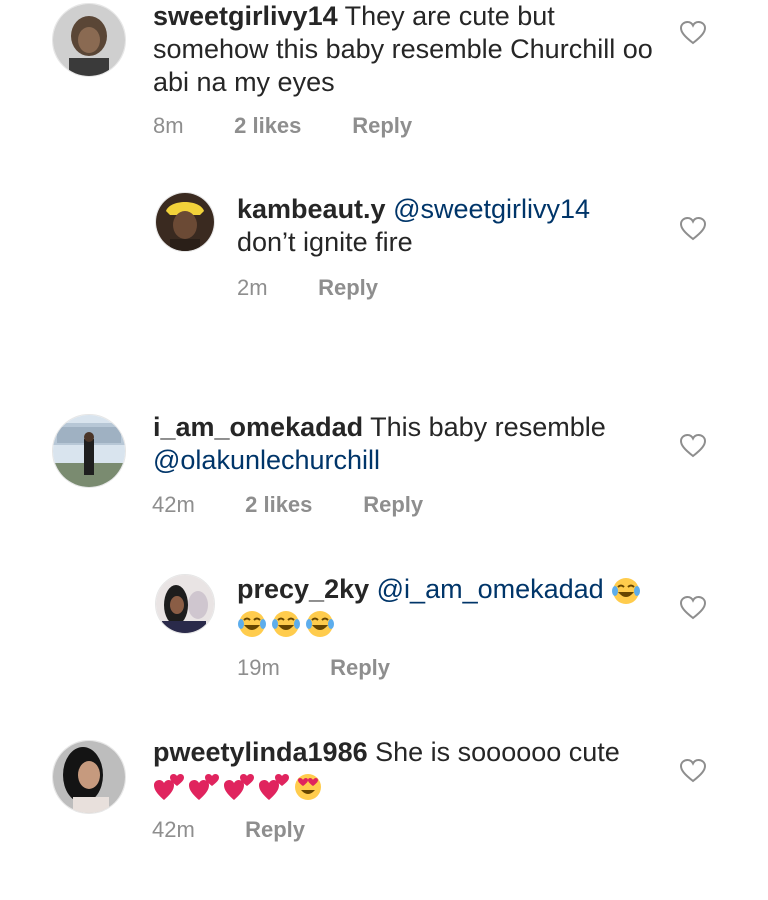 Image resolution: width=768 pixels, height=900 pixels. What do you see at coordinates (497, 752) in the screenshot?
I see `comment-text: She is soooooo cute` at bounding box center [497, 752].